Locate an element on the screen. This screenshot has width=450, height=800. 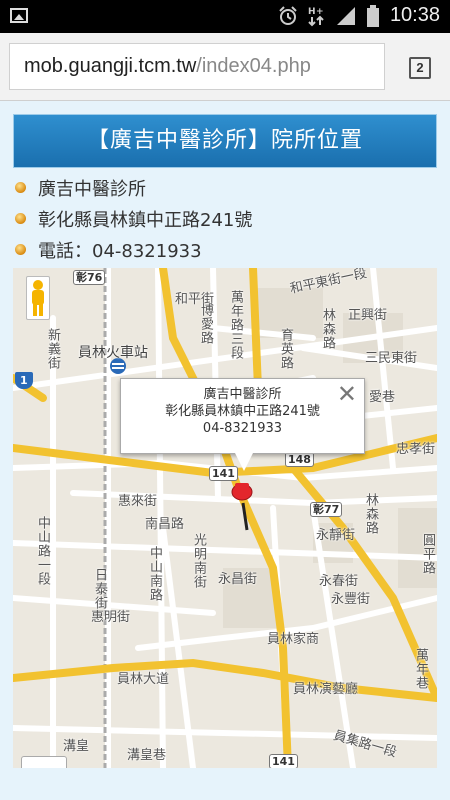
street-label: 惠明街 is located at coordinates (111, 617).